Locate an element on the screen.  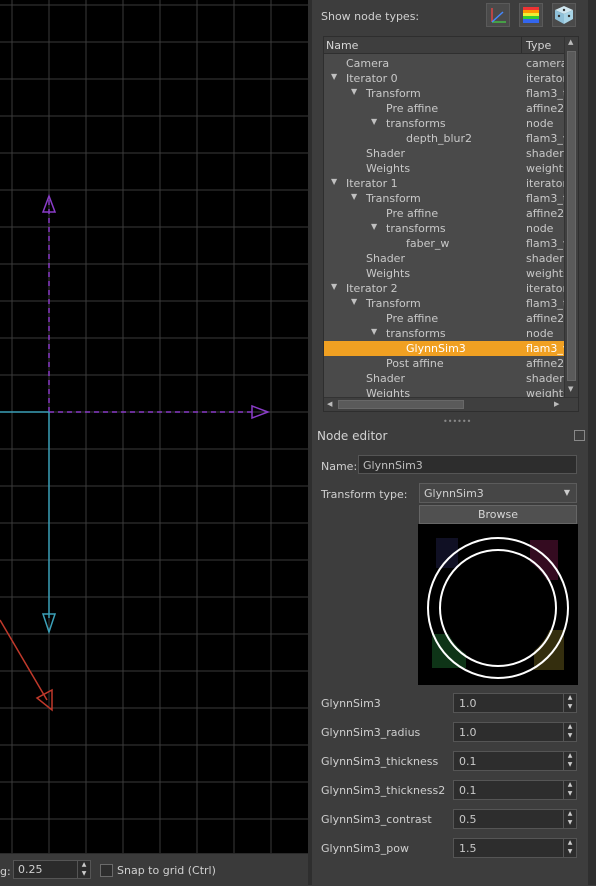
zoom-spin-arrows: ▲ ▼ is located at coordinates (83, 869).